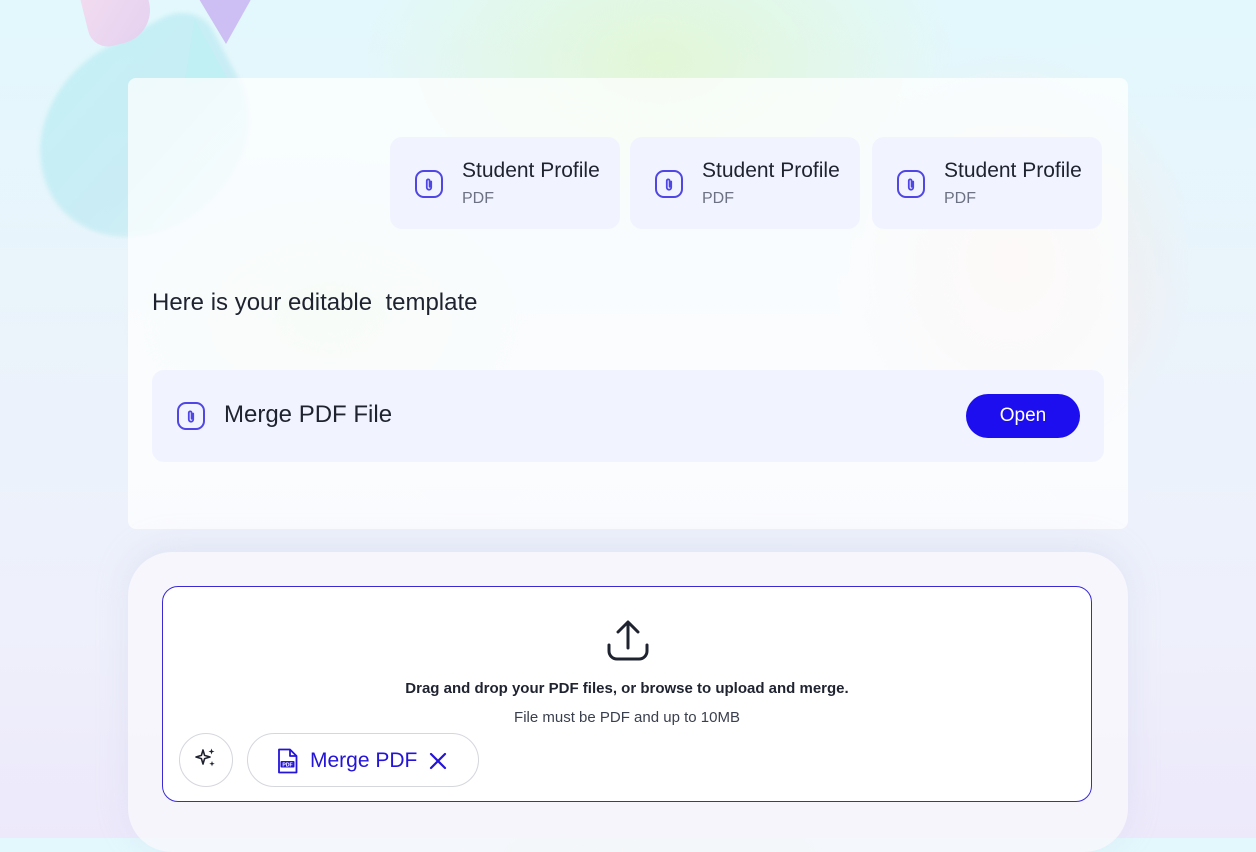 The width and height of the screenshot is (1256, 852). I want to click on pdf-file-icon: PDF, so click(287, 763).